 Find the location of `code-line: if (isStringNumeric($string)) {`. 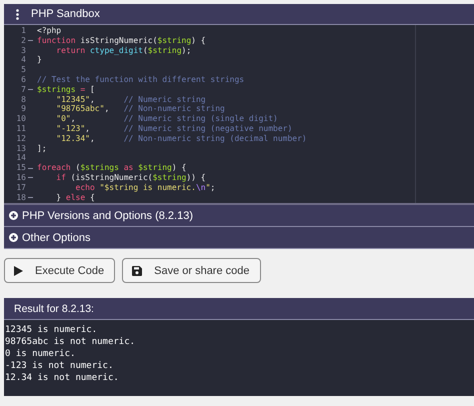

code-line: if (isStringNumeric($string)) { is located at coordinates (130, 177).